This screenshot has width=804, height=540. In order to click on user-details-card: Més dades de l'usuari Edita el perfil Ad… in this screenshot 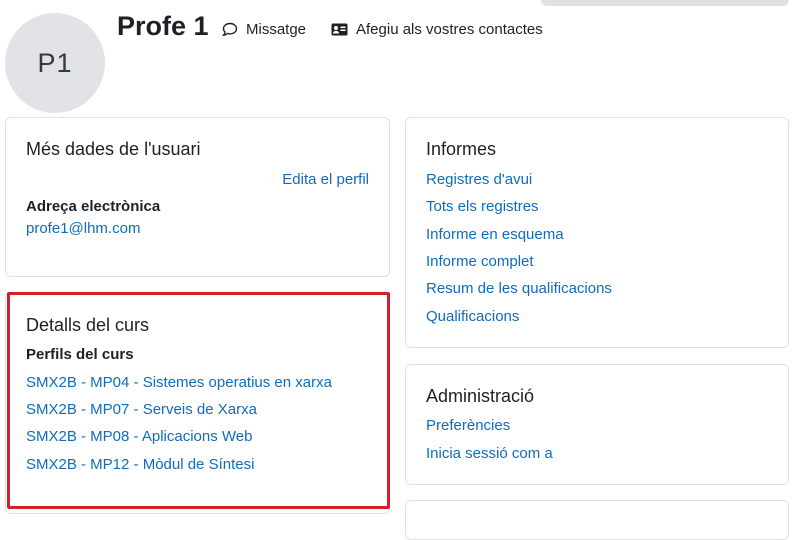, I will do `click(197, 197)`.